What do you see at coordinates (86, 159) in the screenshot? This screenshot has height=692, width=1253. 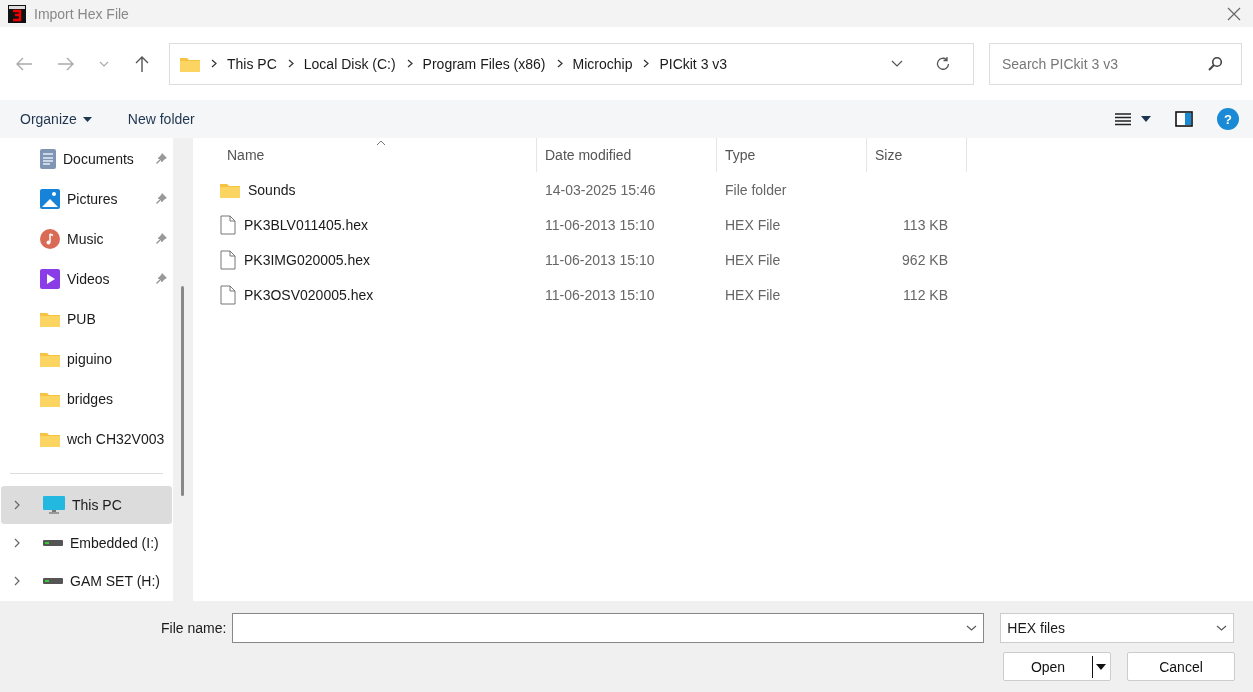 I see `sidebar-item: Documents` at bounding box center [86, 159].